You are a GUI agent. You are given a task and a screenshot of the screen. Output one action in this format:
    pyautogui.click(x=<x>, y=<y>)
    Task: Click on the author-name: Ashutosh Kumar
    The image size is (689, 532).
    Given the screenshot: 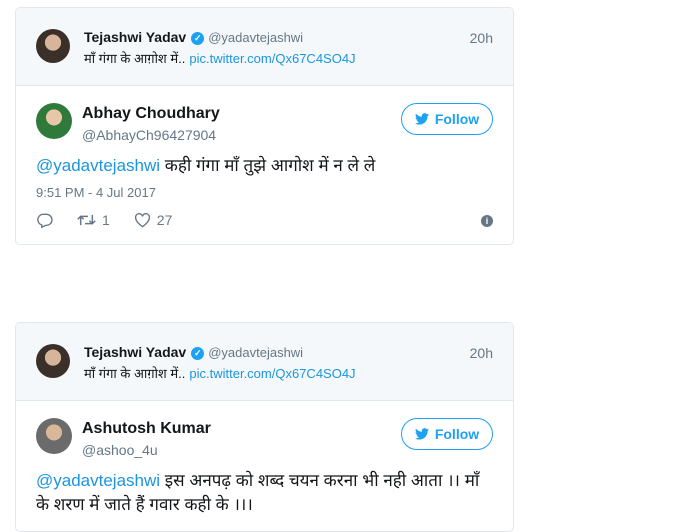 What is the action you would take?
    pyautogui.click(x=146, y=429)
    